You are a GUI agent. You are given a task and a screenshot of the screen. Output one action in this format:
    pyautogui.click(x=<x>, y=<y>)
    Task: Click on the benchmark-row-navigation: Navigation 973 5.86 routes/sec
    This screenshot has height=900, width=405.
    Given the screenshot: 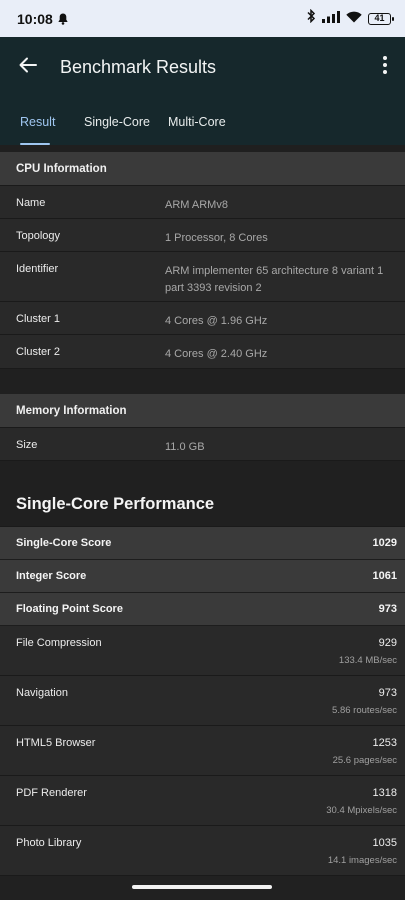 What is the action you would take?
    pyautogui.click(x=202, y=701)
    